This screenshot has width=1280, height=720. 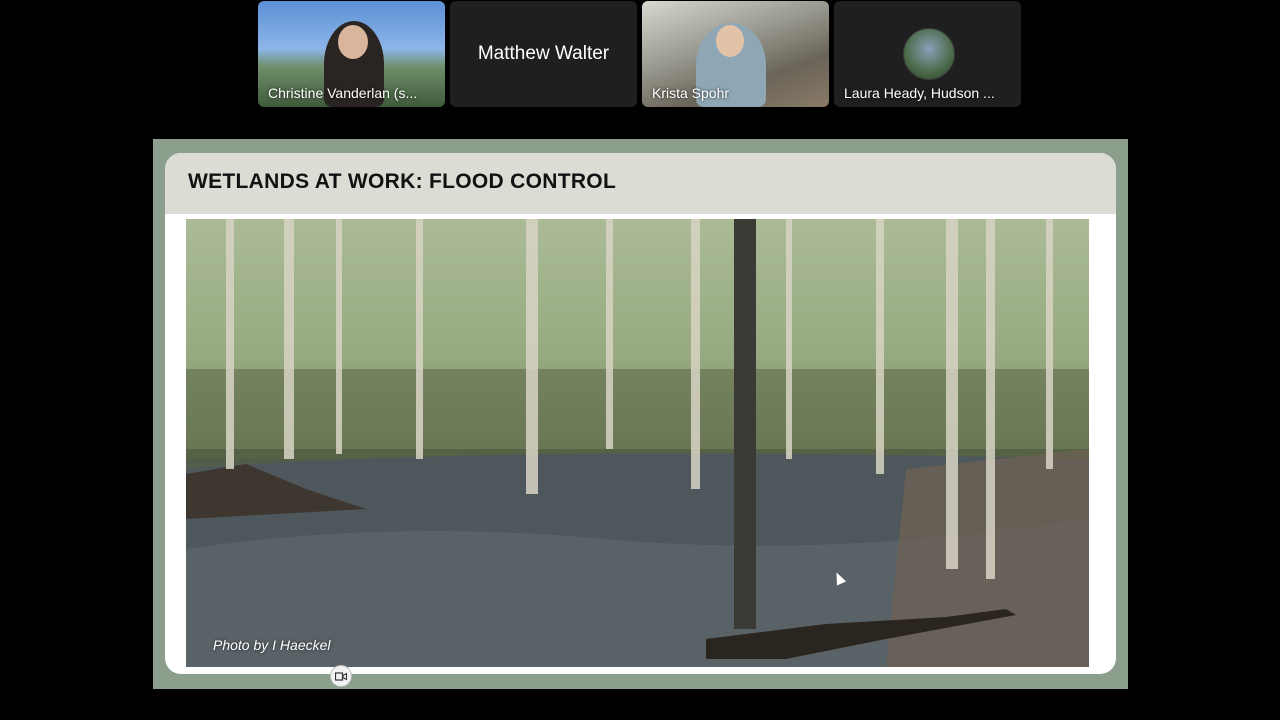 I want to click on video-camera-icon, so click(x=341, y=676).